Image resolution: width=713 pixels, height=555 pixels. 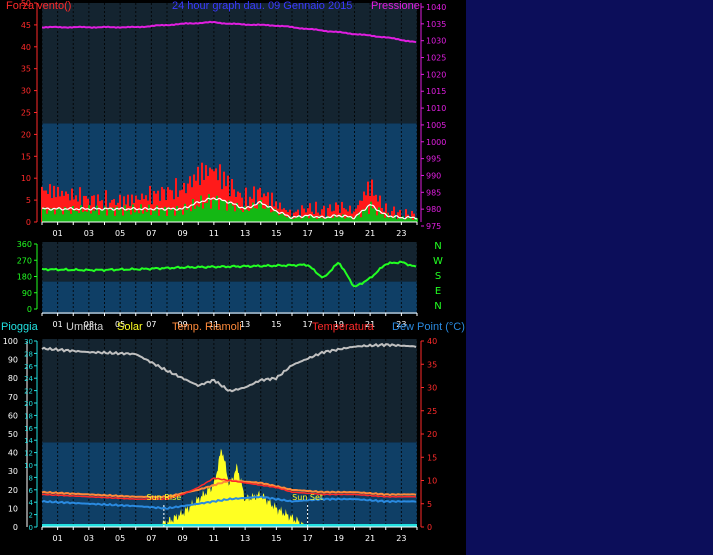 What do you see at coordinates (276, 233) in the screenshot?
I see `top-x-tick-label: 15` at bounding box center [276, 233].